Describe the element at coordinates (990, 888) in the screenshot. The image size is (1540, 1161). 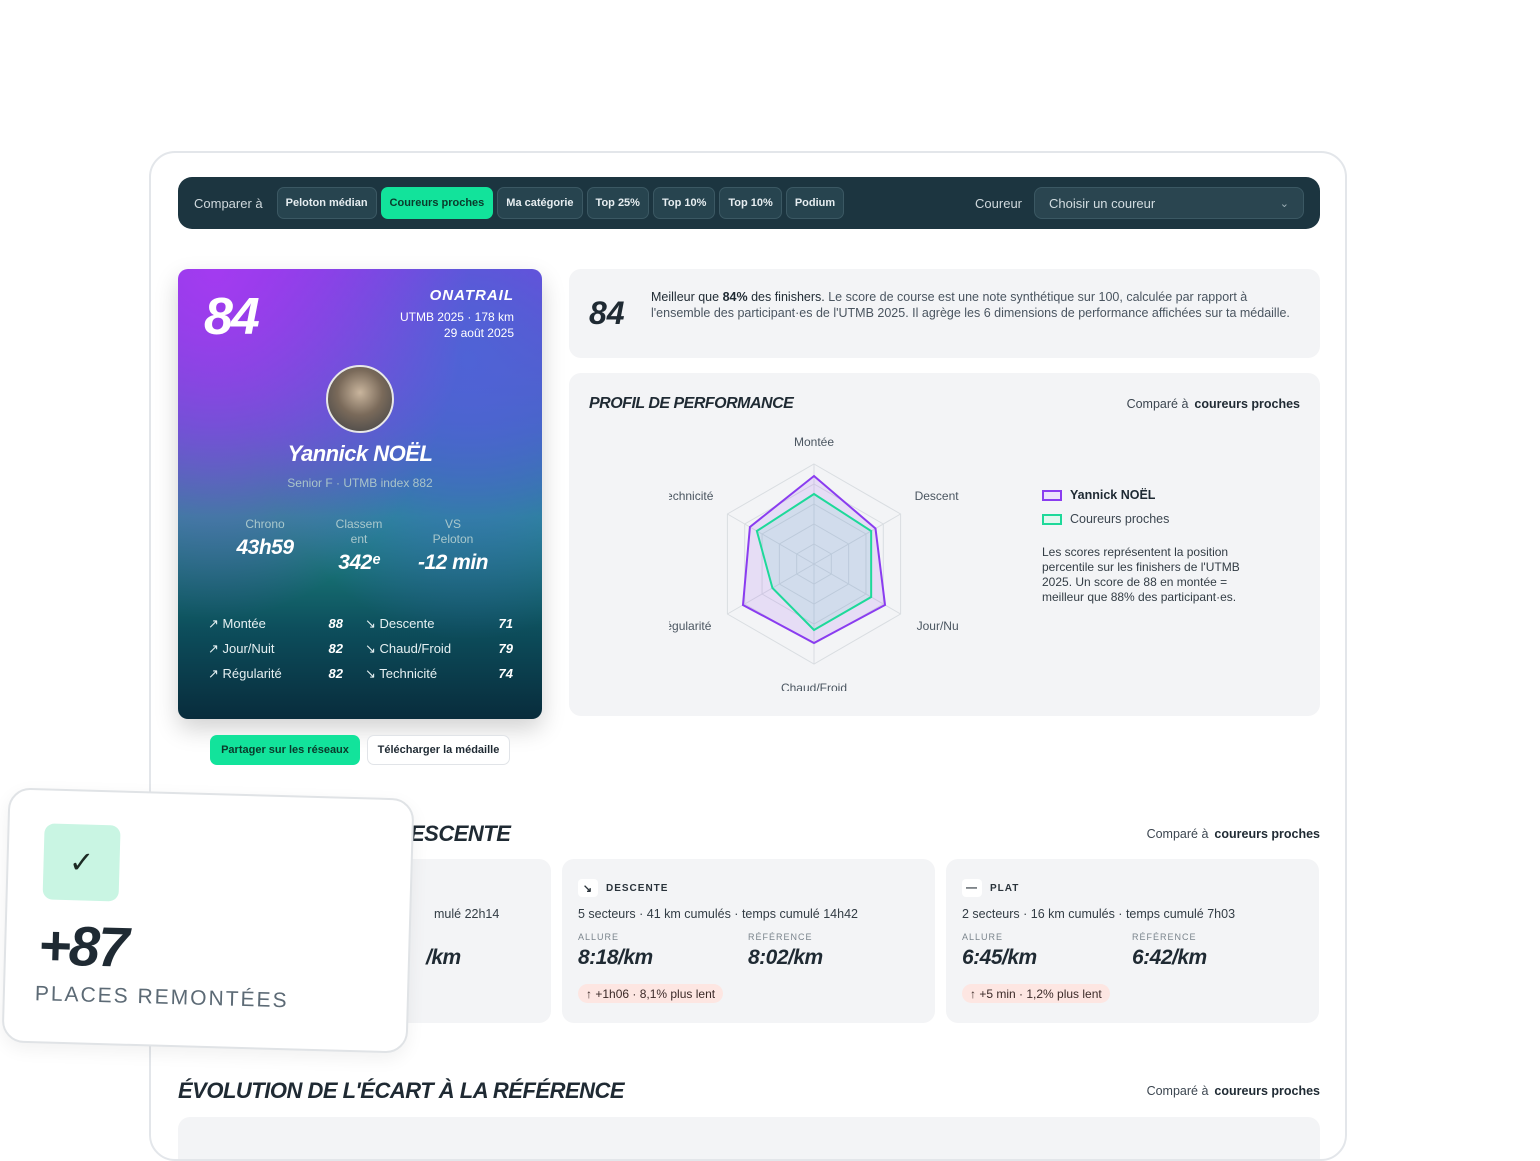
I see `card-kind: — PLAT` at that location.